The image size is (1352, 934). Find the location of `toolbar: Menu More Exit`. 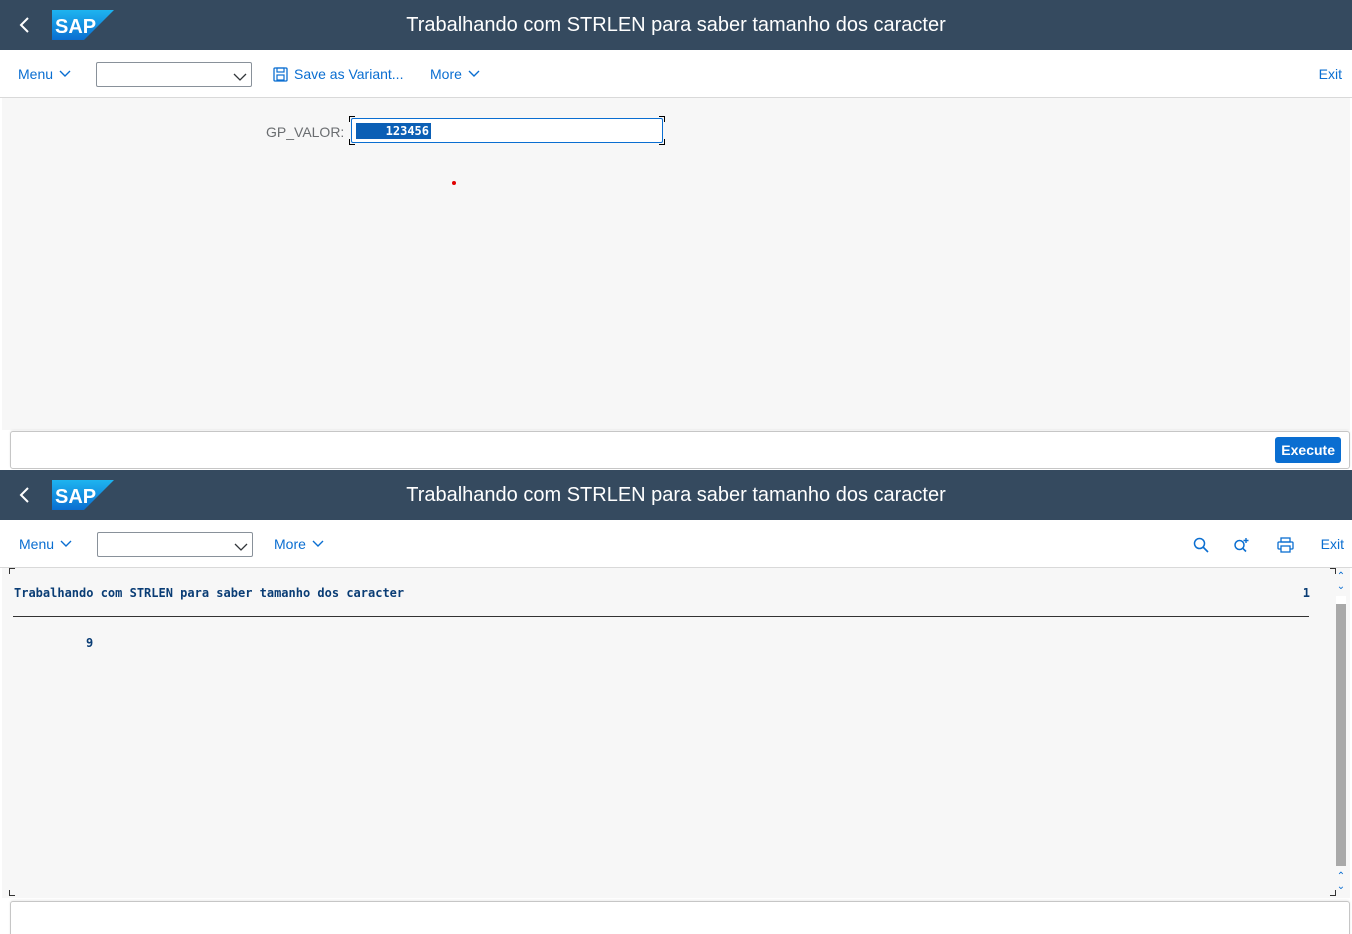

toolbar: Menu More Exit is located at coordinates (676, 544).